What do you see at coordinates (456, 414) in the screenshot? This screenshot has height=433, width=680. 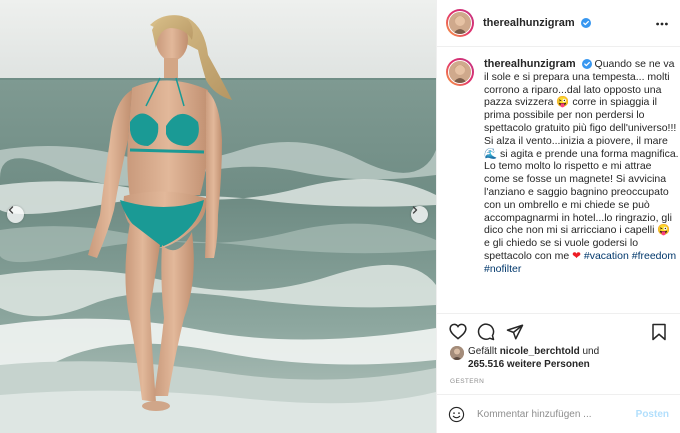 I see `emoji-icon` at bounding box center [456, 414].